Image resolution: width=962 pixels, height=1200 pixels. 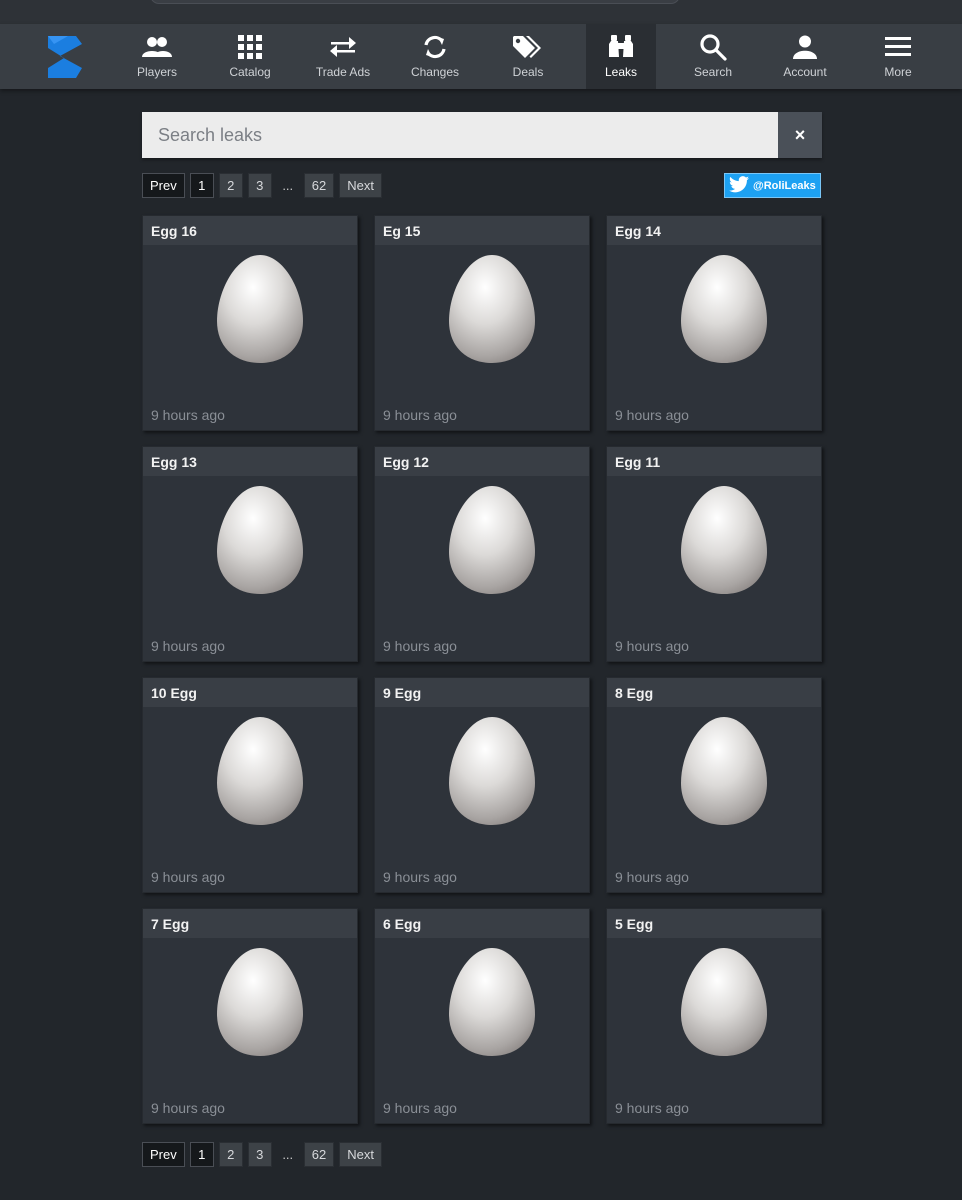 I want to click on leak-title: 8 Egg, so click(x=714, y=692).